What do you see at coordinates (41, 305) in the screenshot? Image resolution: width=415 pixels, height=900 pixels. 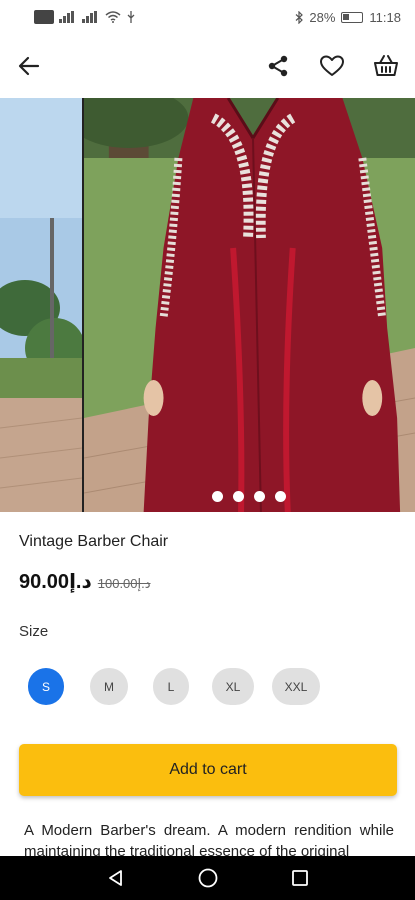 I see `product-image-previous` at bounding box center [41, 305].